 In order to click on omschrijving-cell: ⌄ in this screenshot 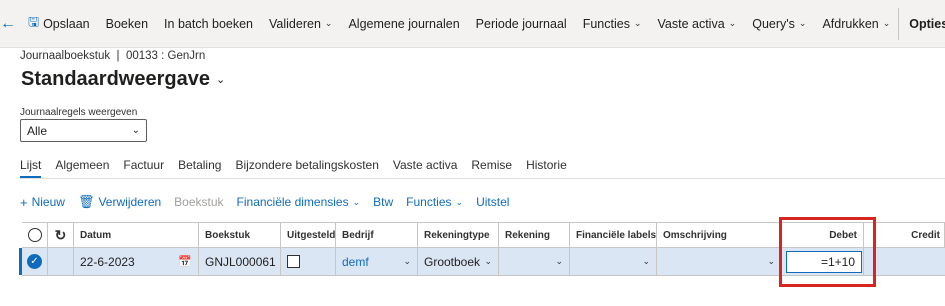, I will do `click(719, 261)`.